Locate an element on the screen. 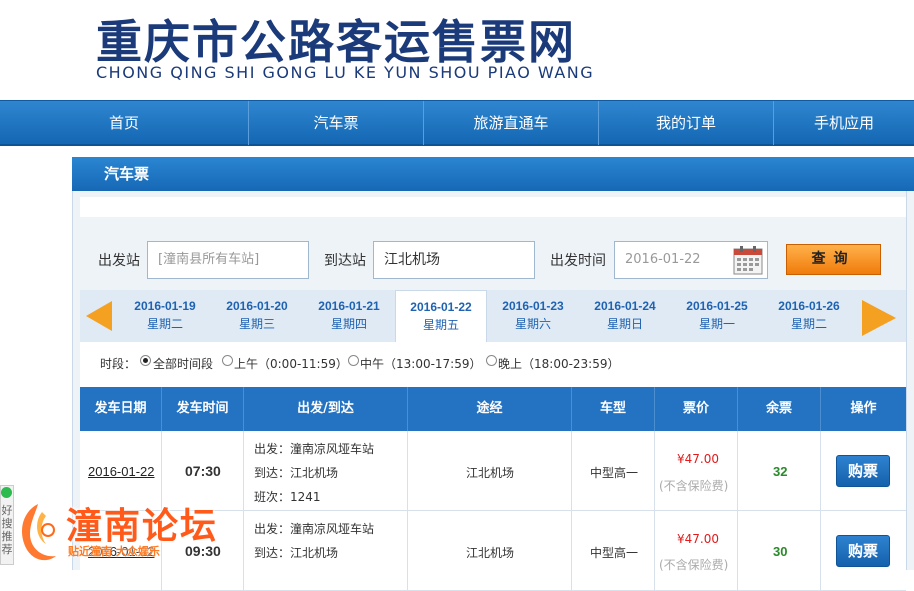 This screenshot has width=914, height=591. nav-item-mobile-app: 手机应用 is located at coordinates (844, 123).